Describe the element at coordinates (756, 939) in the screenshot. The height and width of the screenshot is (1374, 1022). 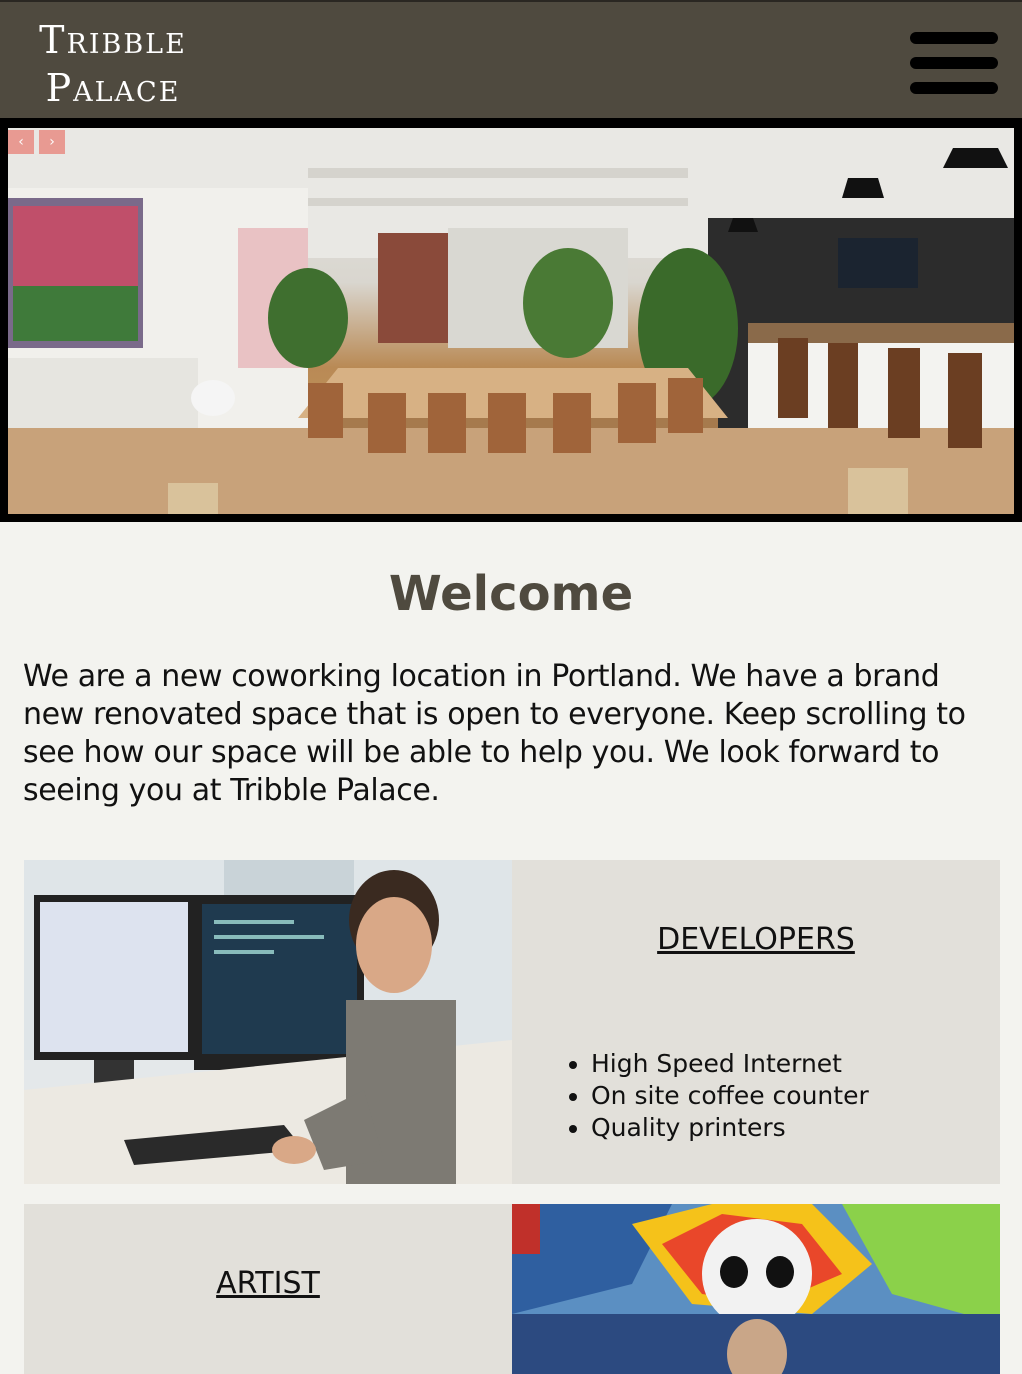
I see `developers-link: DEVELOPERS` at that location.